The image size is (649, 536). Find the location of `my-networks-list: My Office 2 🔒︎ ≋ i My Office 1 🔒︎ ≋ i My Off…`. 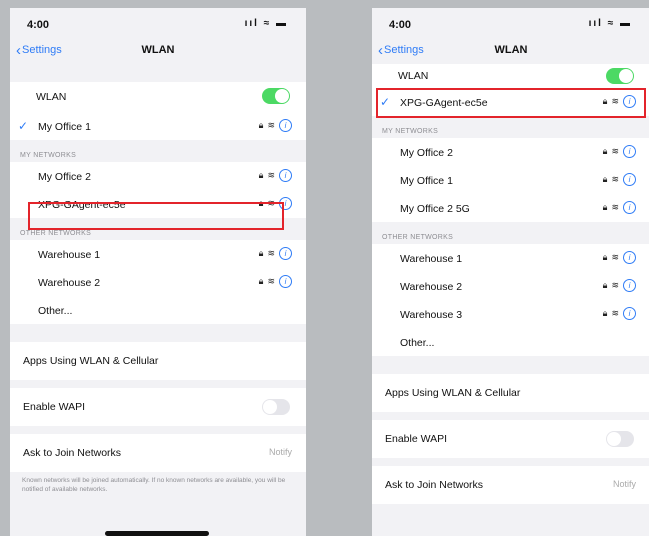

my-networks-list: My Office 2 🔒︎ ≋ i My Office 1 🔒︎ ≋ i My Off… is located at coordinates (510, 180).